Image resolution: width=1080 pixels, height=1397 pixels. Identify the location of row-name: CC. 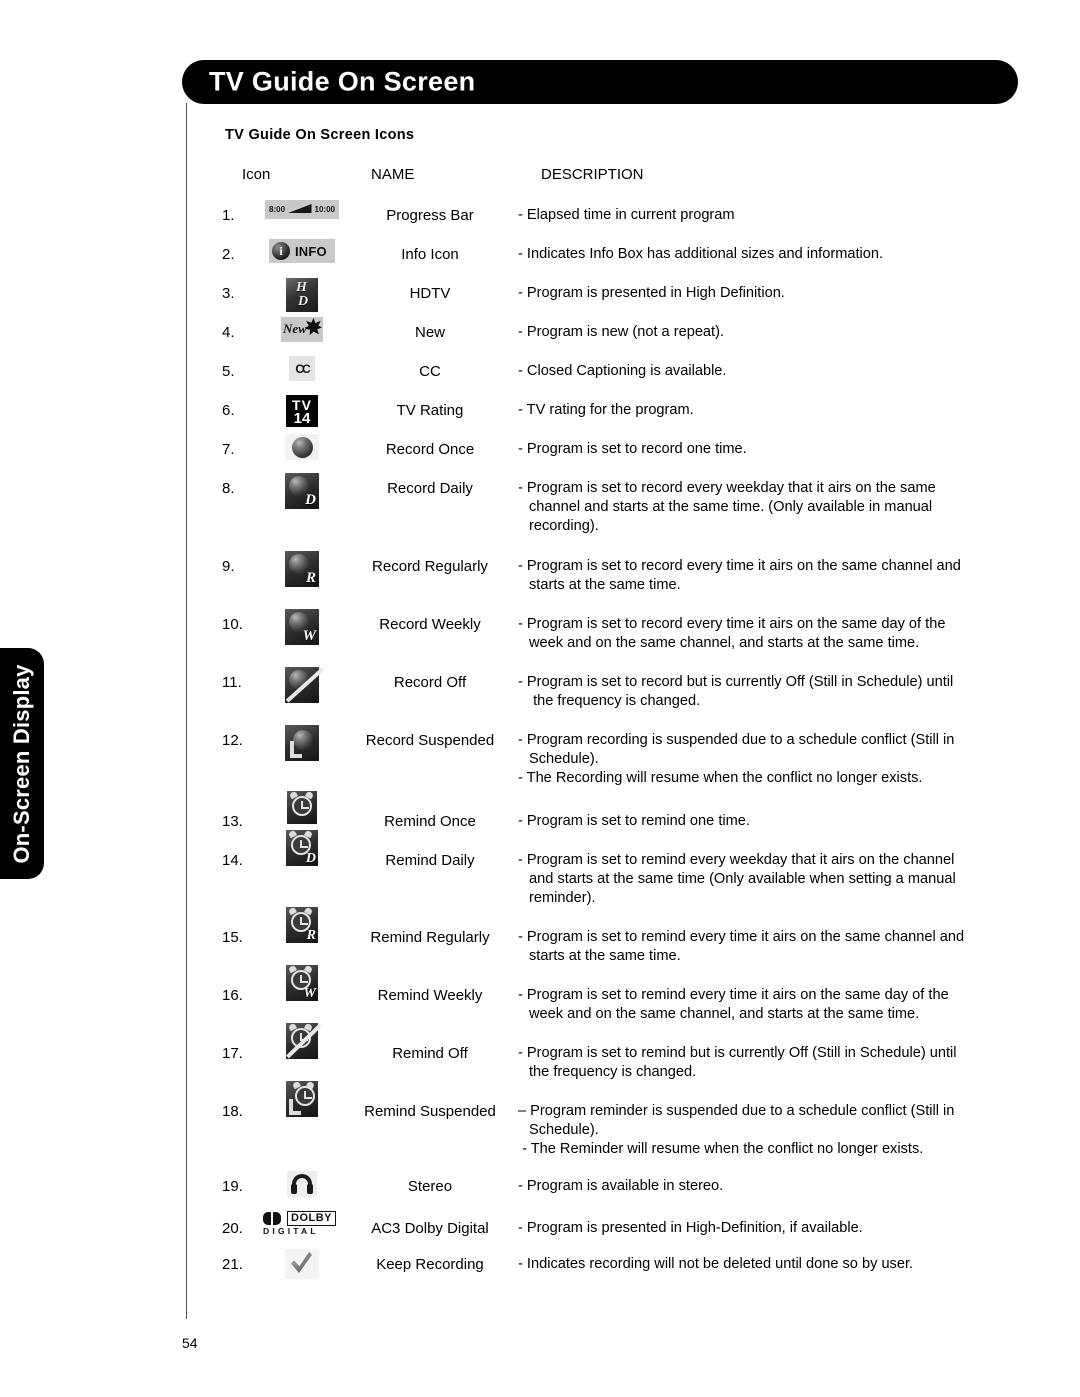
(430, 371).